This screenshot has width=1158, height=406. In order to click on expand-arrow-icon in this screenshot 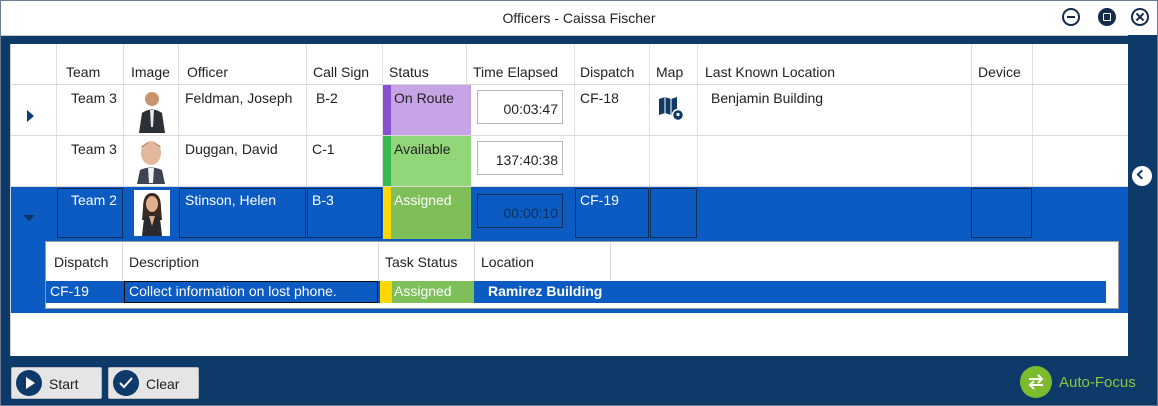, I will do `click(30, 116)`.